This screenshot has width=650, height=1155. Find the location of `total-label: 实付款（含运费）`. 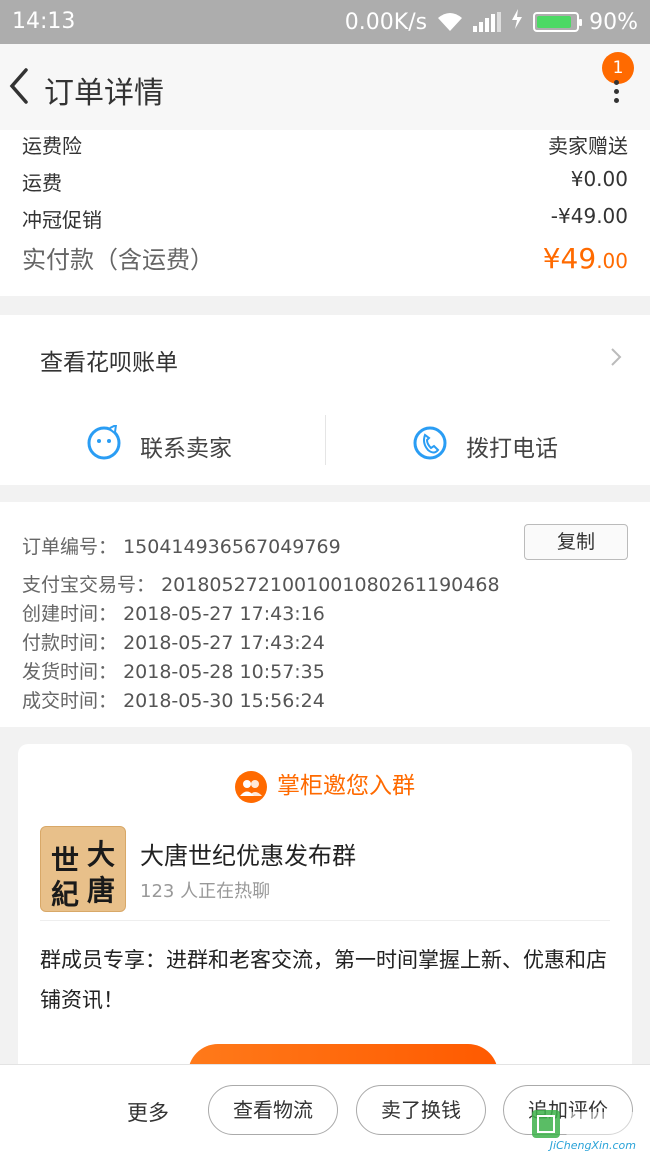

total-label: 实付款（含运费） is located at coordinates (118, 260).